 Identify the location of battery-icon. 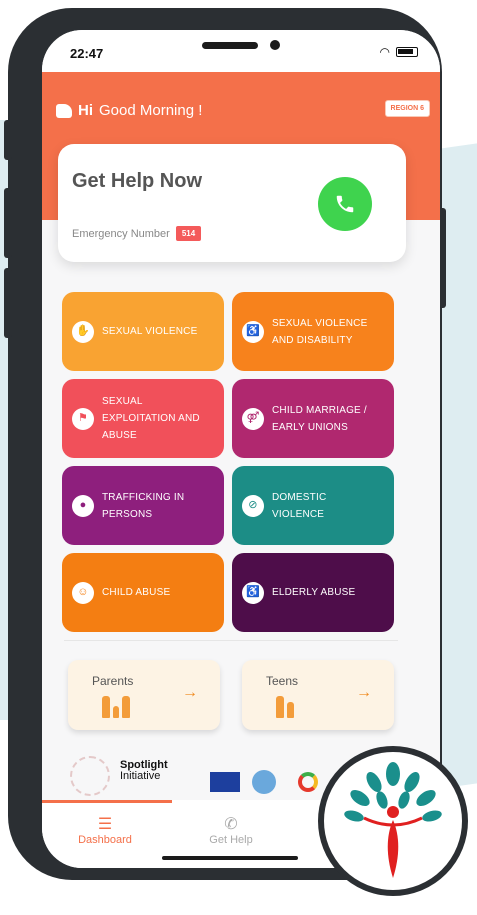
(407, 52).